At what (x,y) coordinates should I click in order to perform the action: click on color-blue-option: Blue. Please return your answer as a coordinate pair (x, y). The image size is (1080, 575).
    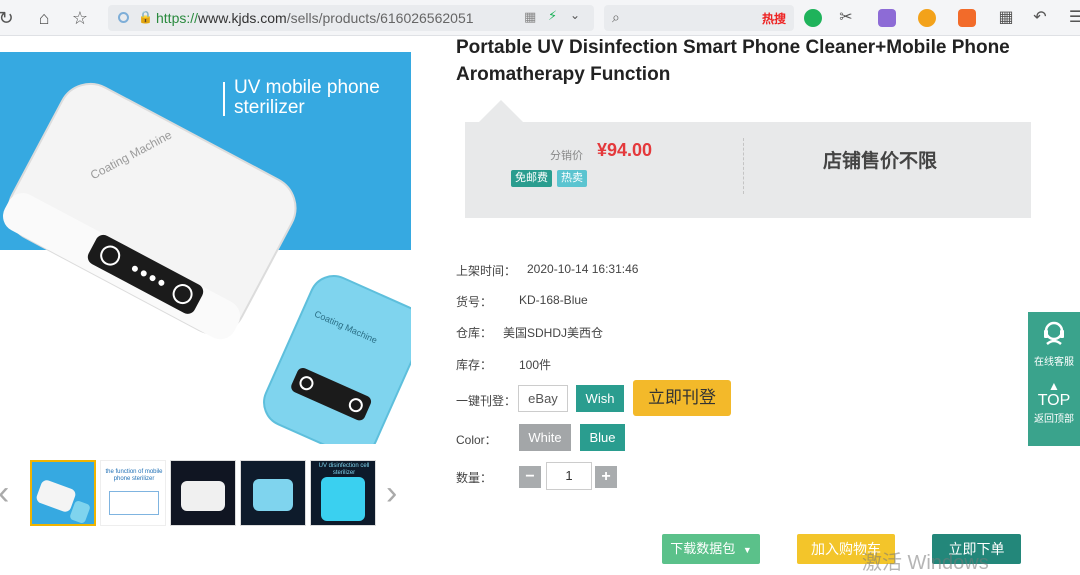
    Looking at the image, I should click on (602, 437).